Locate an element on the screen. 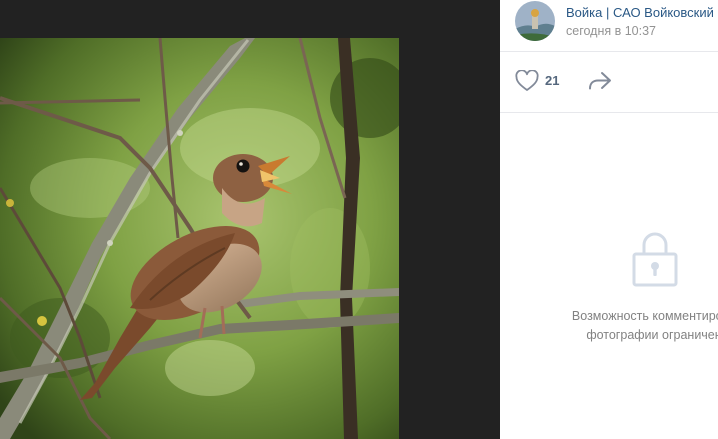 The width and height of the screenshot is (718, 439). share-button is located at coordinates (602, 81).